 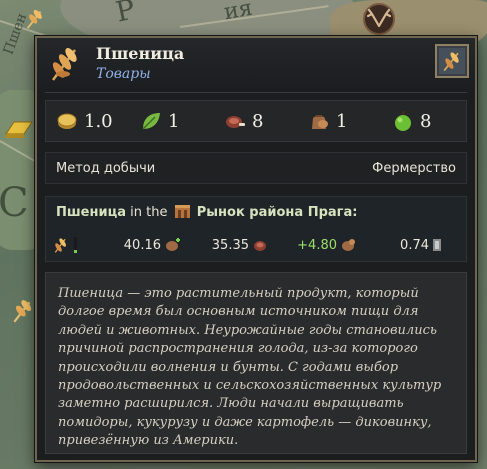 I want to click on stat-leaf: 1, so click(x=172, y=121).